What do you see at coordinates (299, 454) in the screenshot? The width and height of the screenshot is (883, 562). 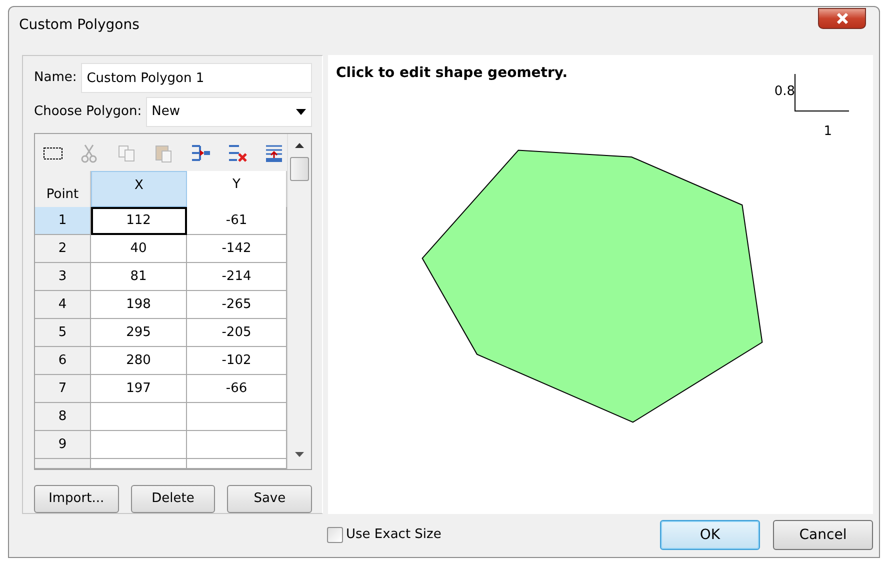 I see `scroll-down-icon` at bounding box center [299, 454].